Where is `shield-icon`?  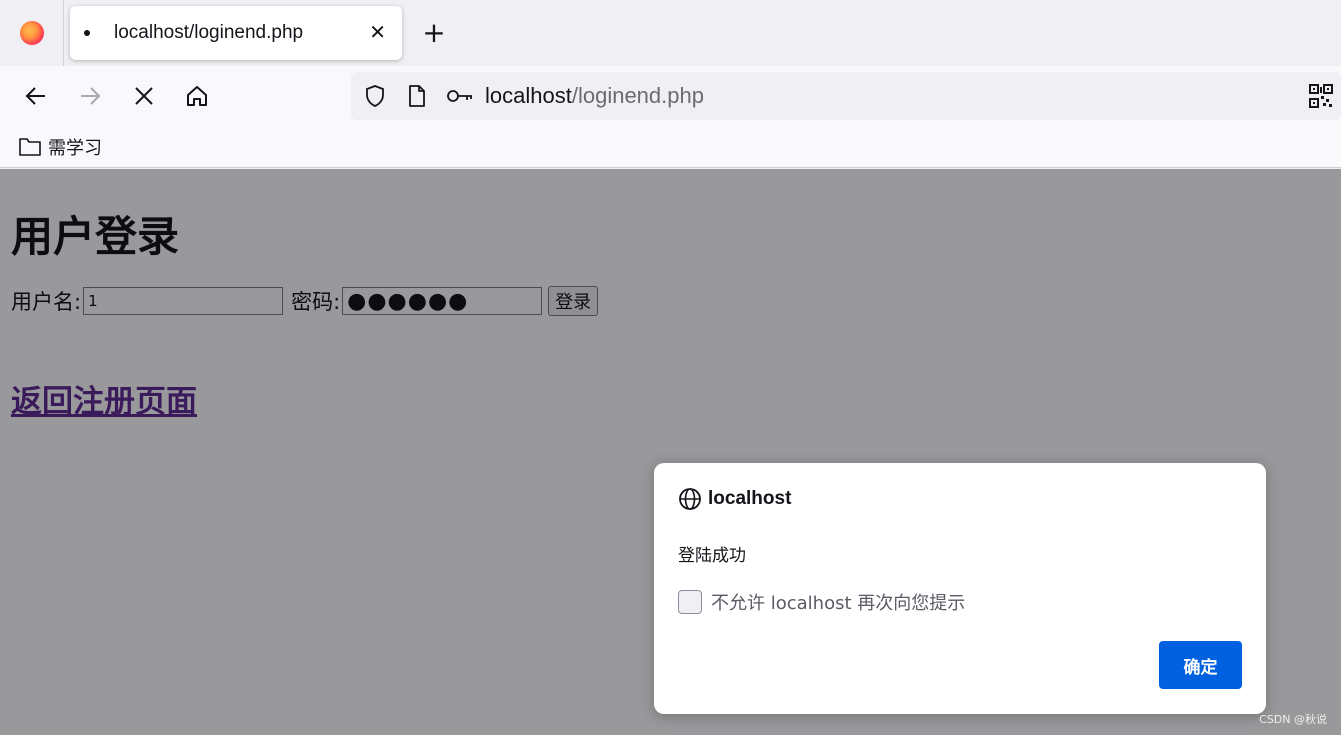 shield-icon is located at coordinates (375, 96).